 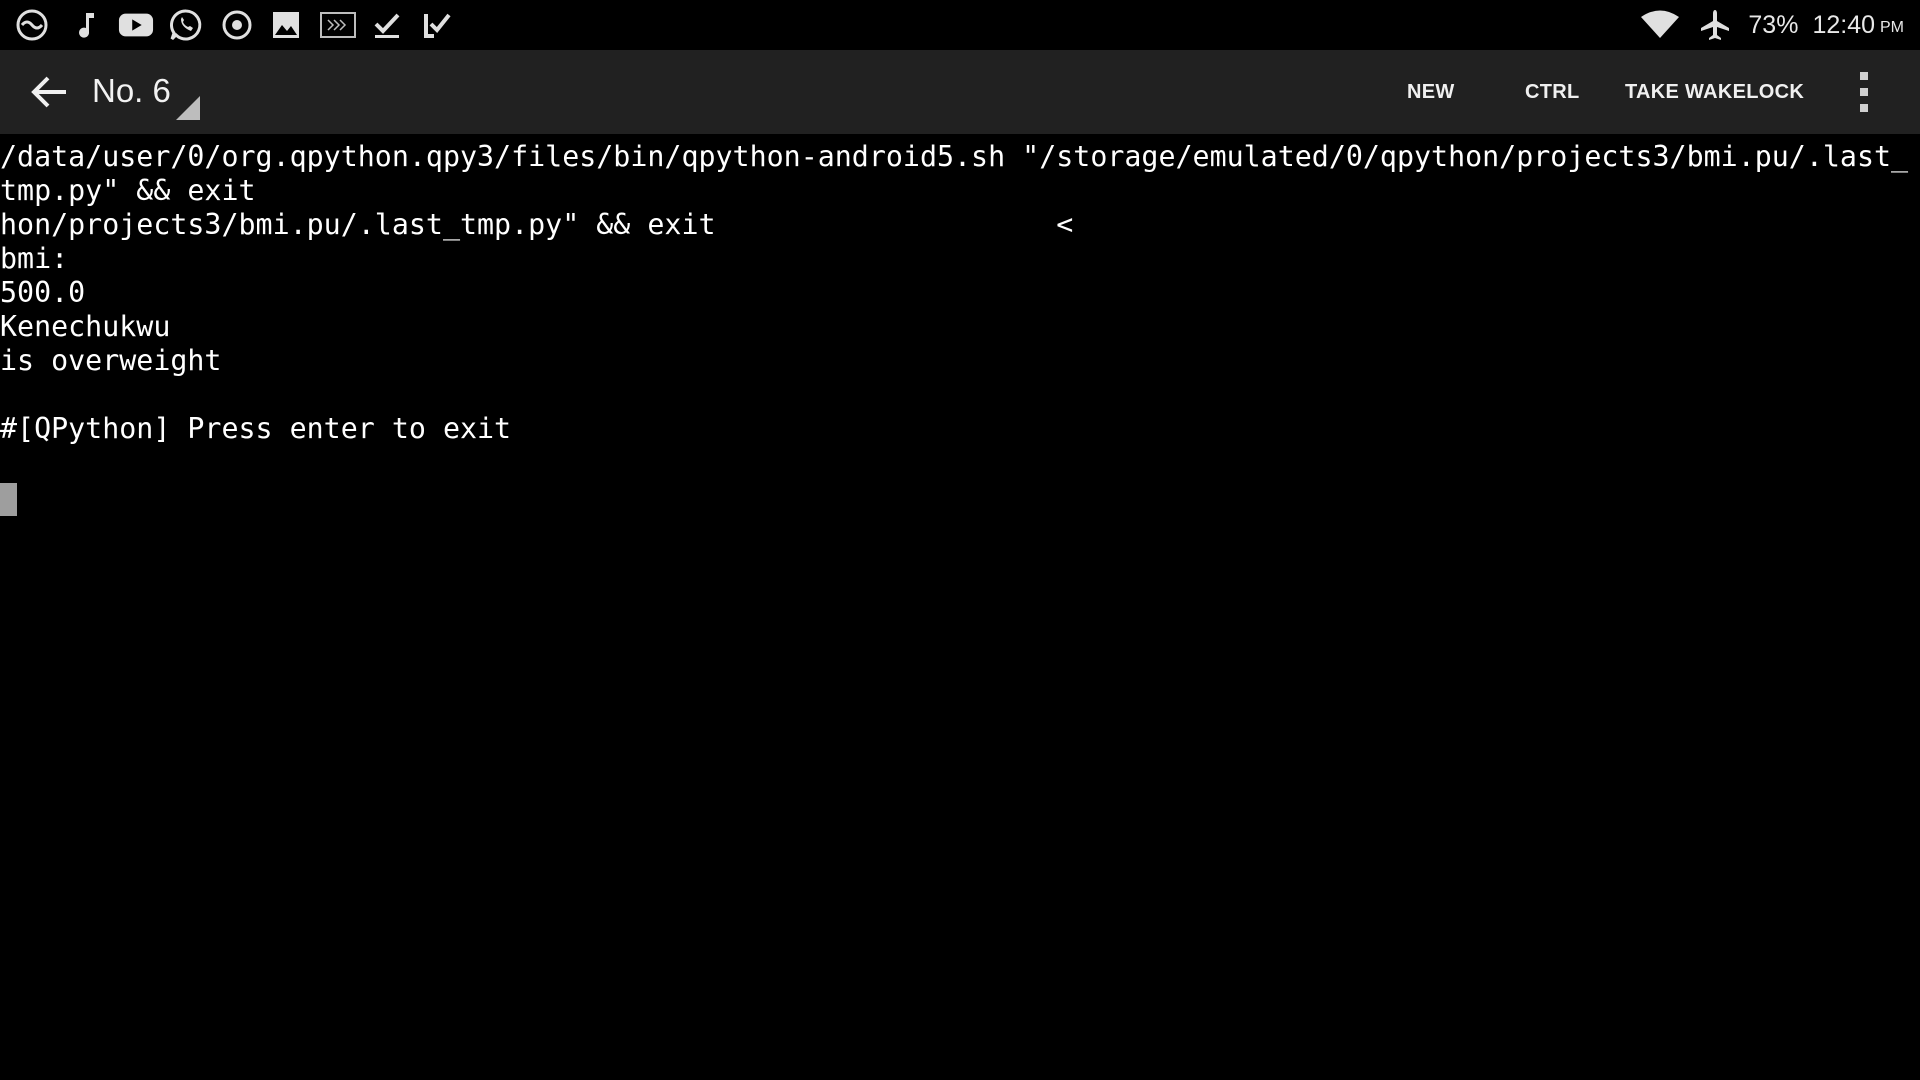 What do you see at coordinates (136, 25) in the screenshot?
I see `youtube-icon` at bounding box center [136, 25].